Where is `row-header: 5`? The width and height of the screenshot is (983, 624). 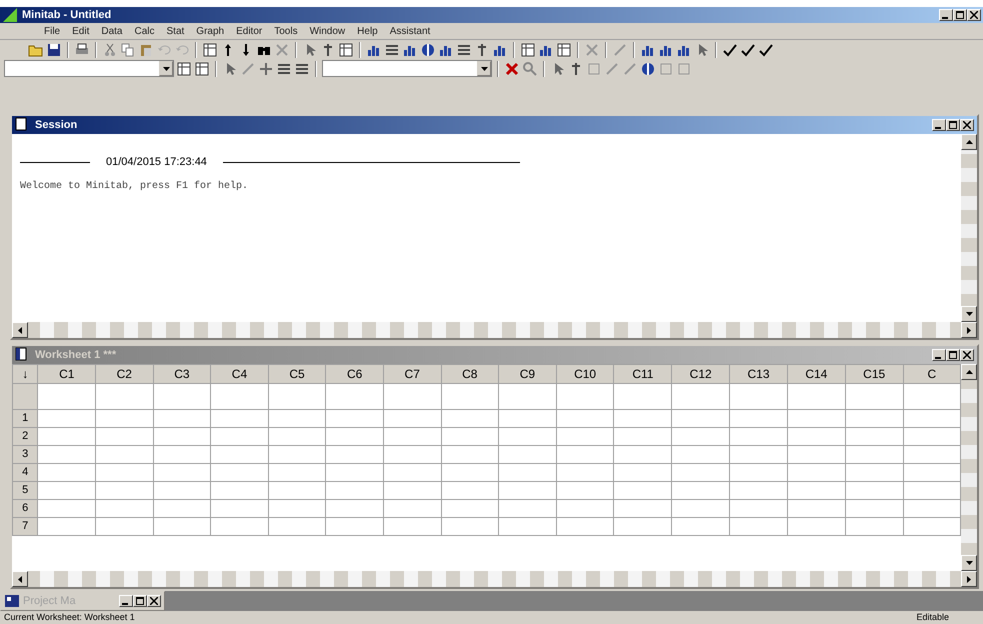 row-header: 5 is located at coordinates (25, 491).